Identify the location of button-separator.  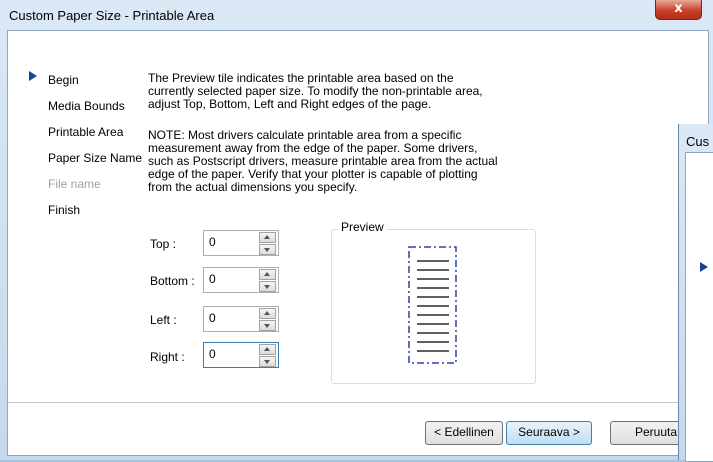
(357, 402).